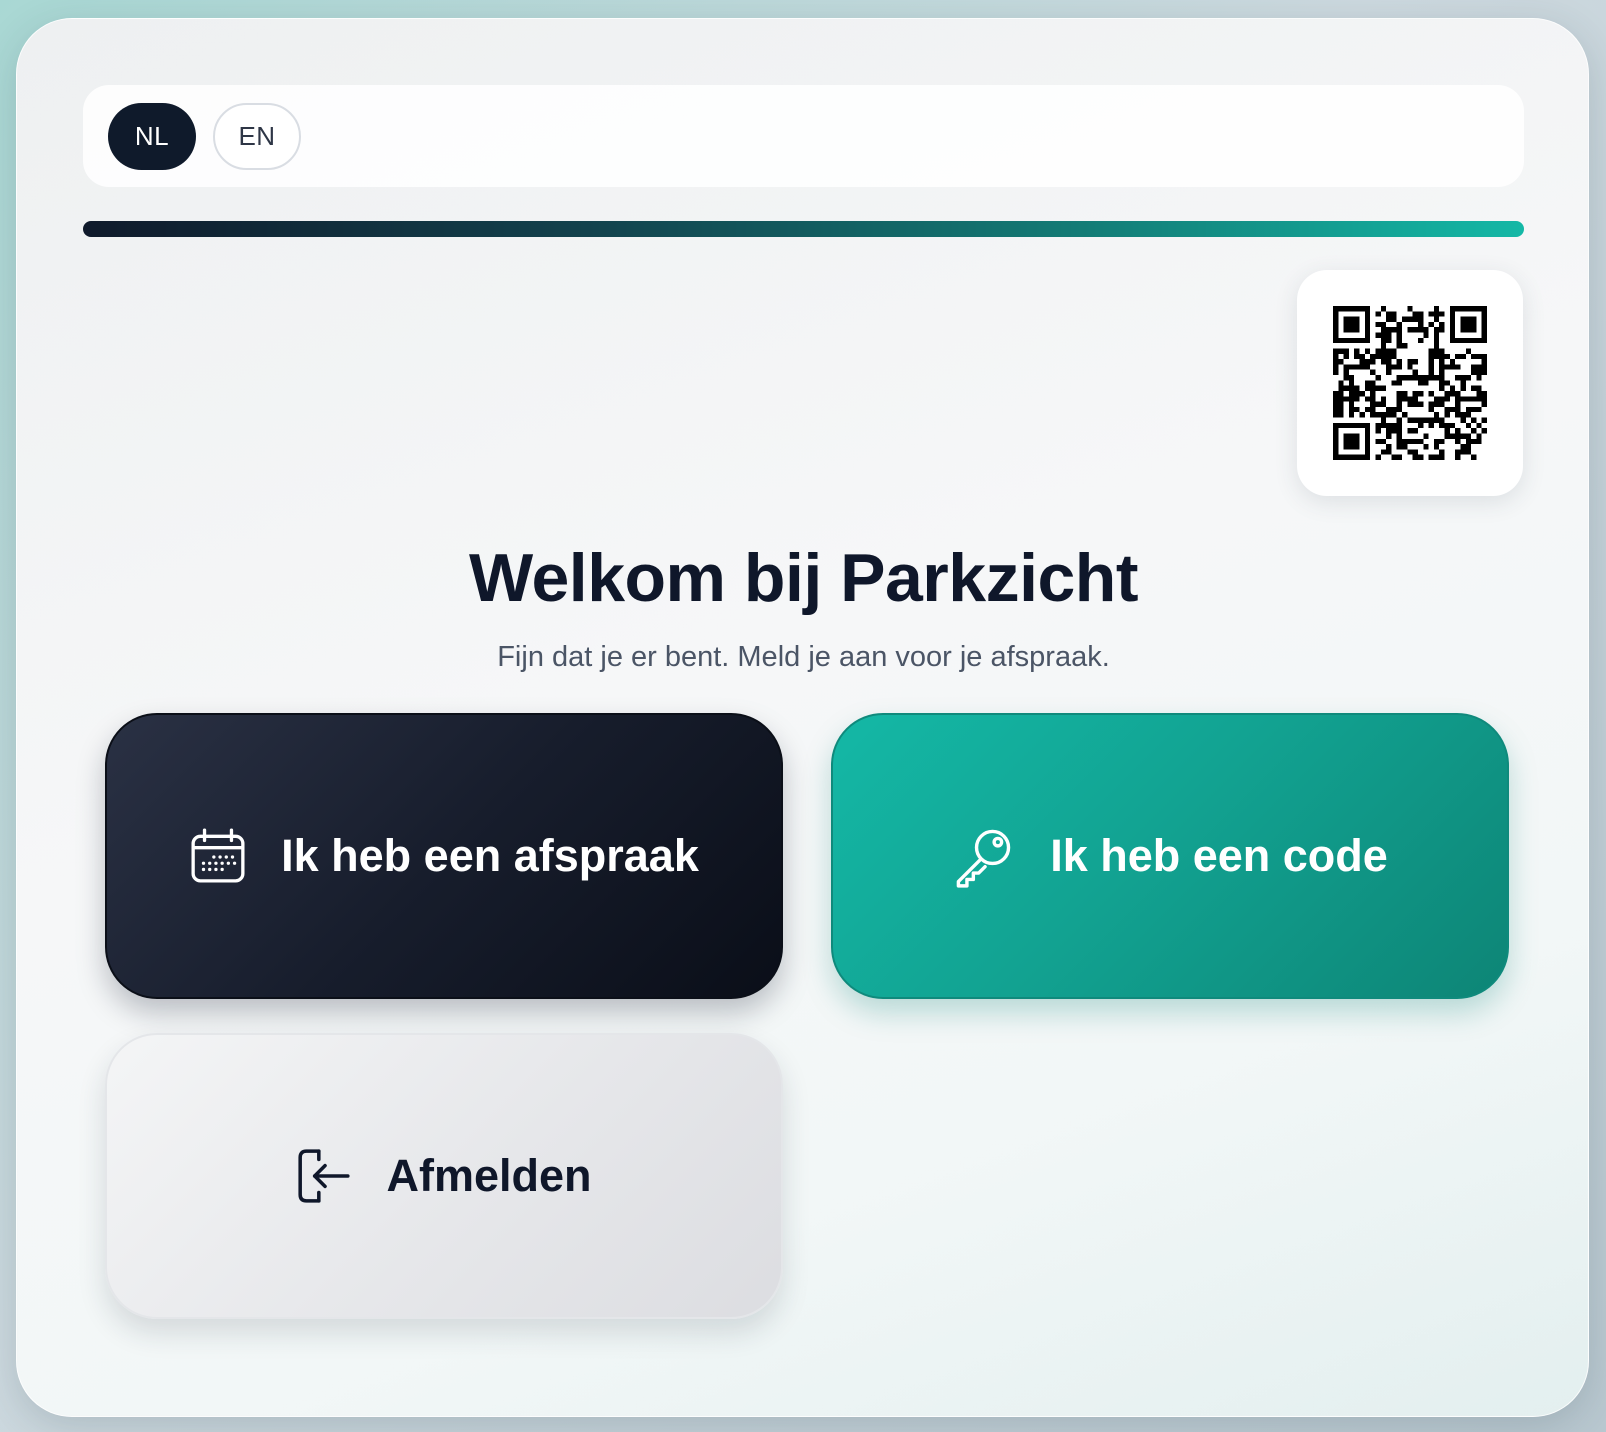 This screenshot has width=1606, height=1432. What do you see at coordinates (489, 1175) in the screenshot?
I see `checkout-button-label: Afmelden` at bounding box center [489, 1175].